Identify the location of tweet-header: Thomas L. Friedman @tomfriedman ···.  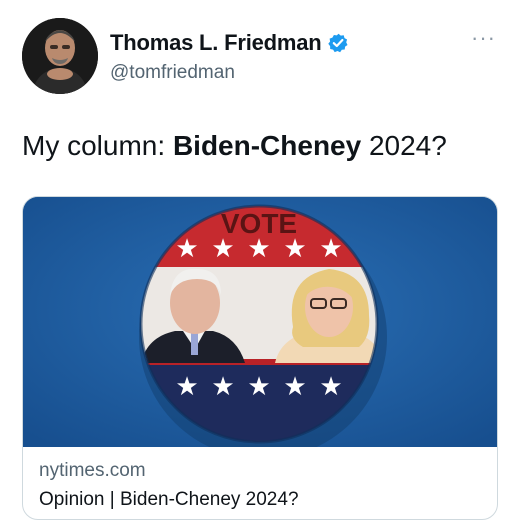
(262, 56).